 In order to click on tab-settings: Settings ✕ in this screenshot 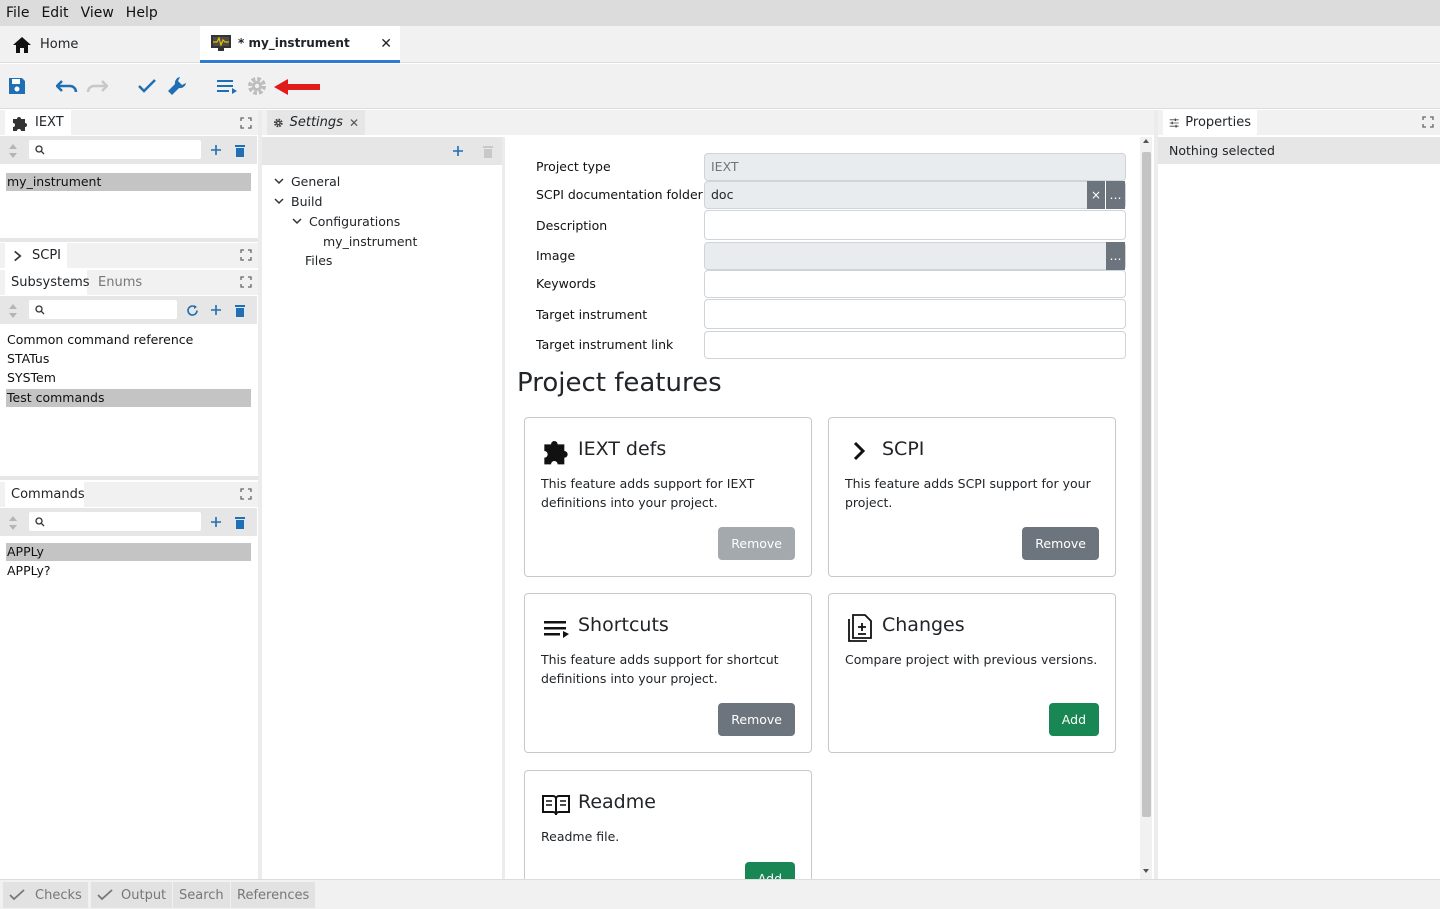, I will do `click(316, 122)`.